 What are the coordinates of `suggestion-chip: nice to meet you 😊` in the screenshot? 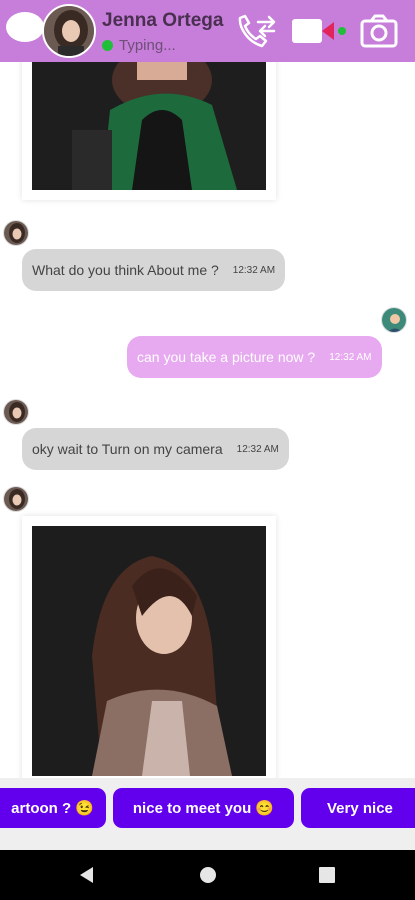 It's located at (203, 808).